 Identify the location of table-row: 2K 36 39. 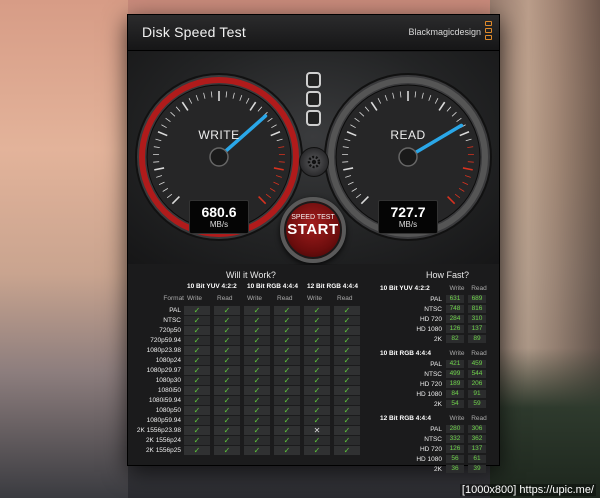
(437, 469).